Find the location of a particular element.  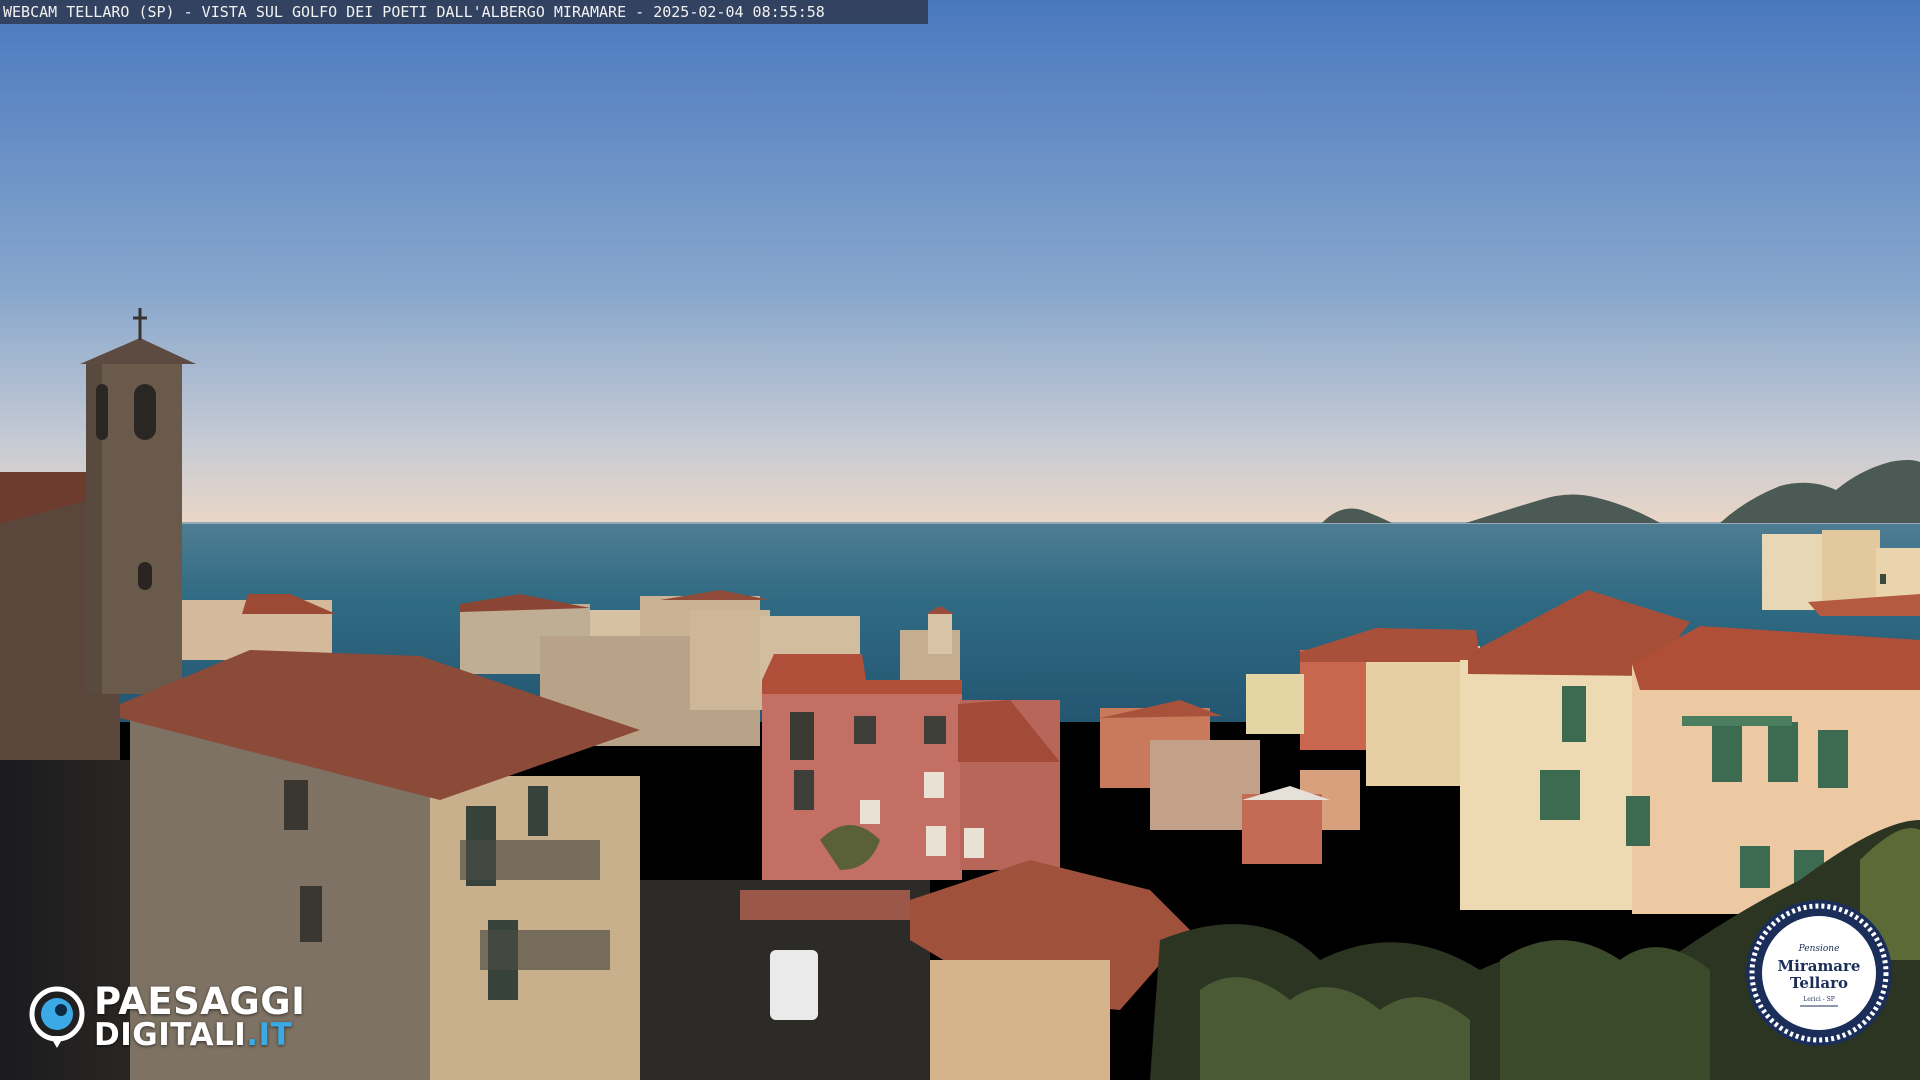

badge-name: Miramare Tellaro is located at coordinates (1819, 975).